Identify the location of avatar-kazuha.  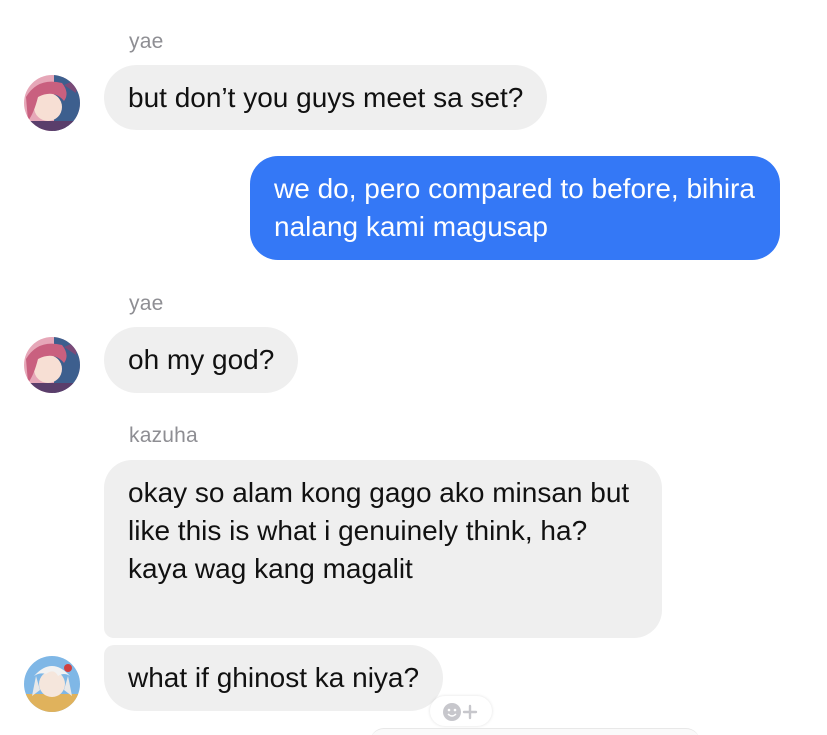
(52, 684).